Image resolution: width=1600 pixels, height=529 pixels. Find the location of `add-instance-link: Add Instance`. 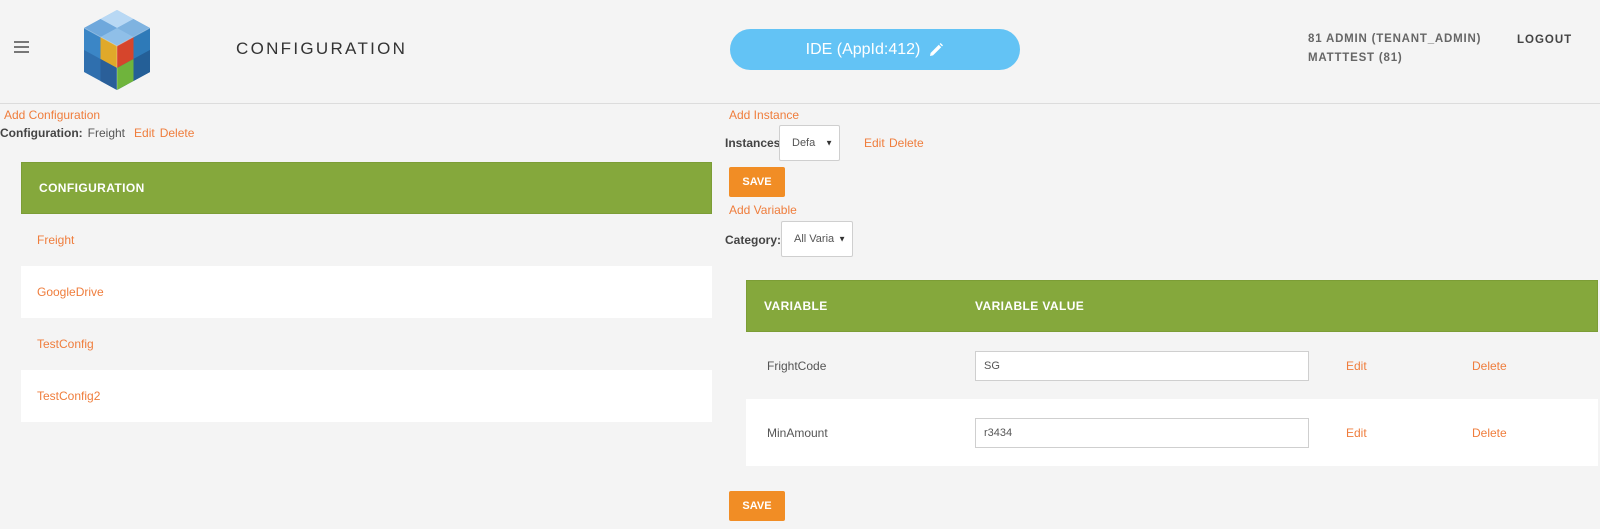

add-instance-link: Add Instance is located at coordinates (764, 115).